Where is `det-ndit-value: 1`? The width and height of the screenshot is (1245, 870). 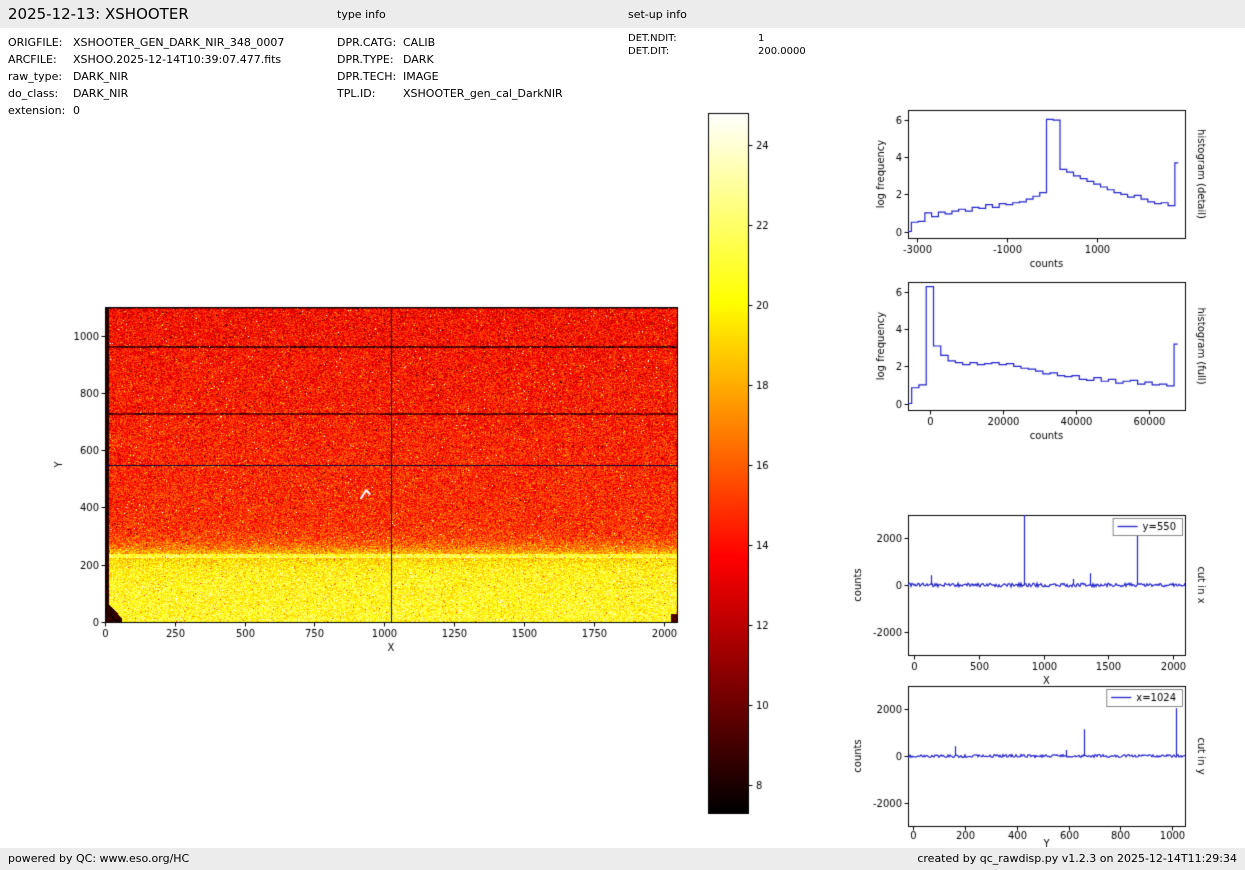 det-ndit-value: 1 is located at coordinates (761, 38).